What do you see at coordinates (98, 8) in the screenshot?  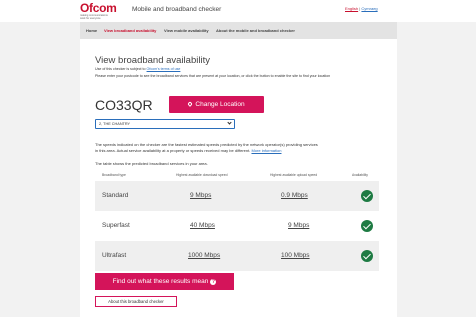 I see `logo-wordmark: Ofcom` at bounding box center [98, 8].